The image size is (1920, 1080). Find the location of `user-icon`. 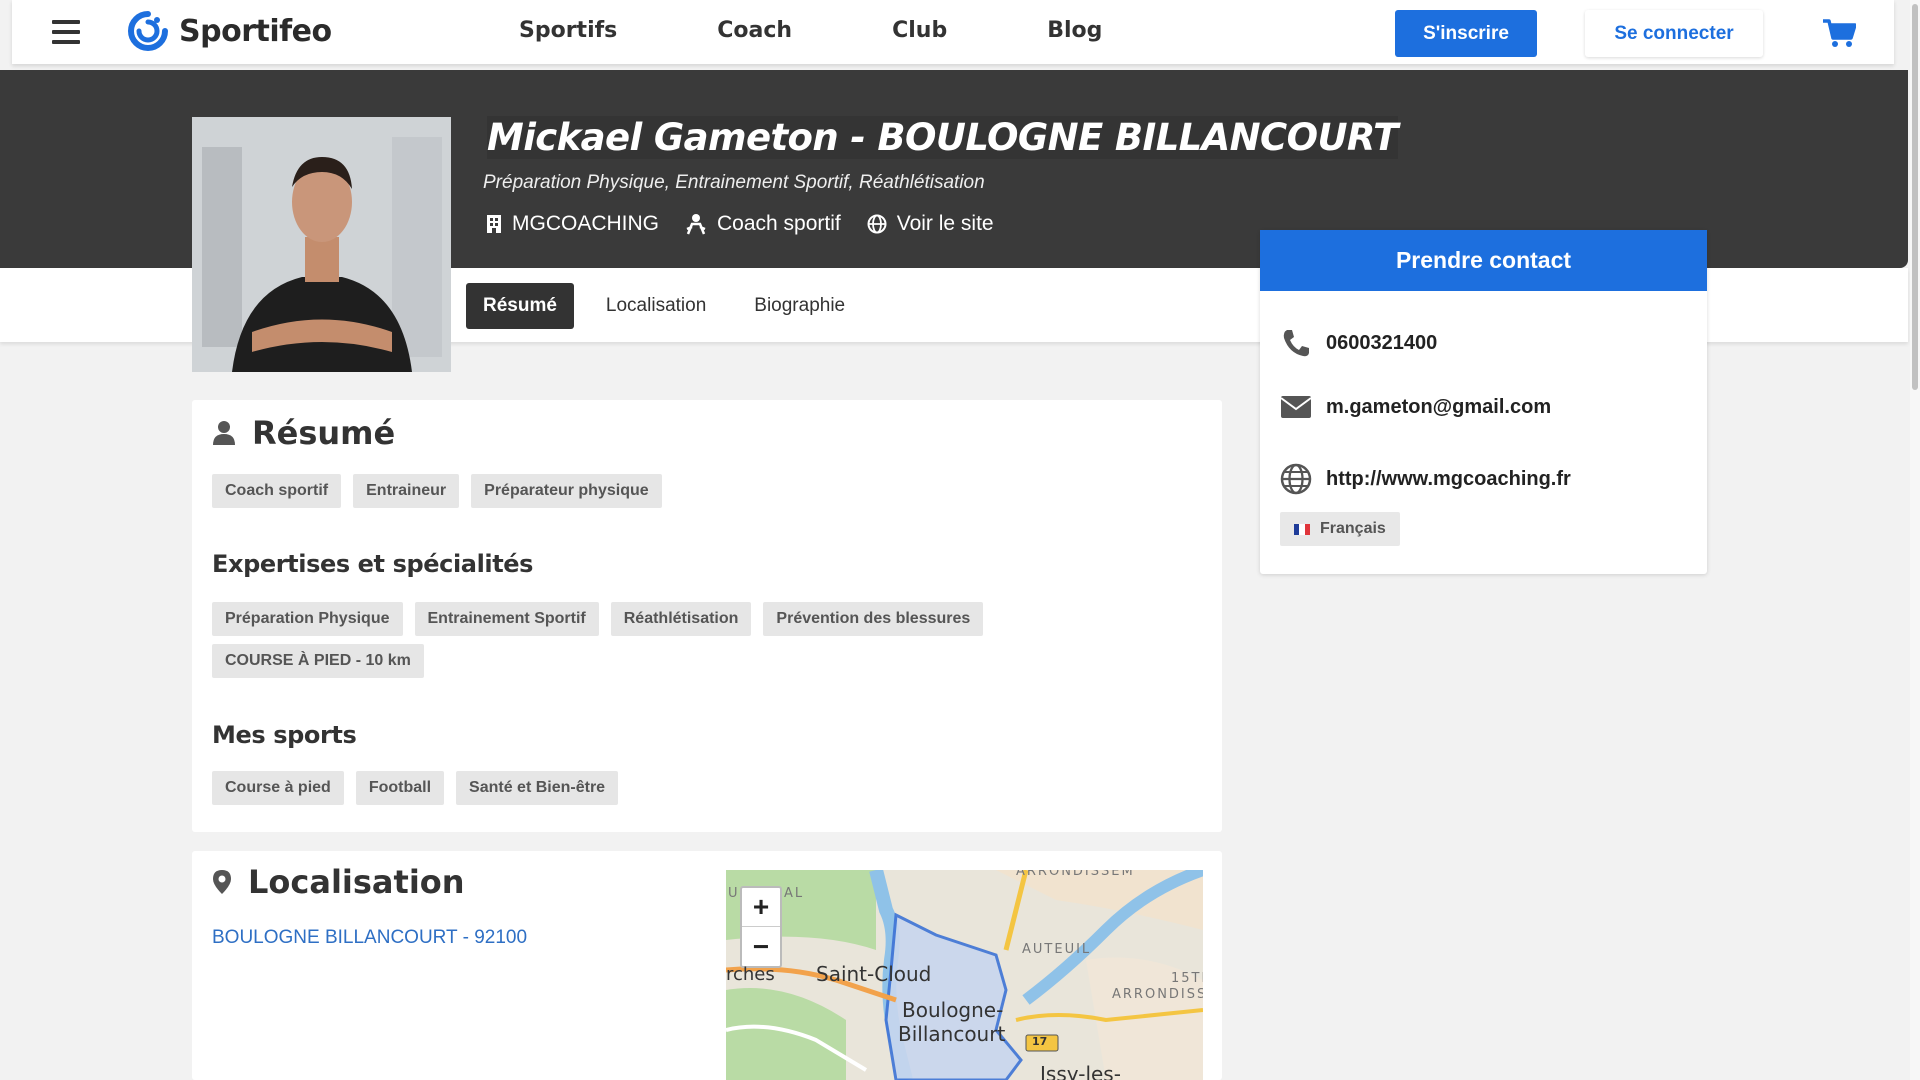

user-icon is located at coordinates (224, 433).